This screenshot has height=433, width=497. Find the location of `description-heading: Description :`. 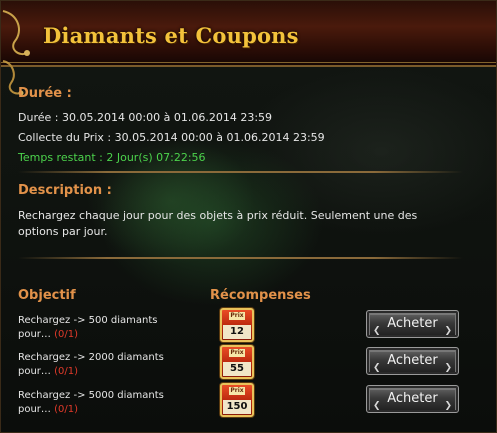

description-heading: Description : is located at coordinates (65, 190).